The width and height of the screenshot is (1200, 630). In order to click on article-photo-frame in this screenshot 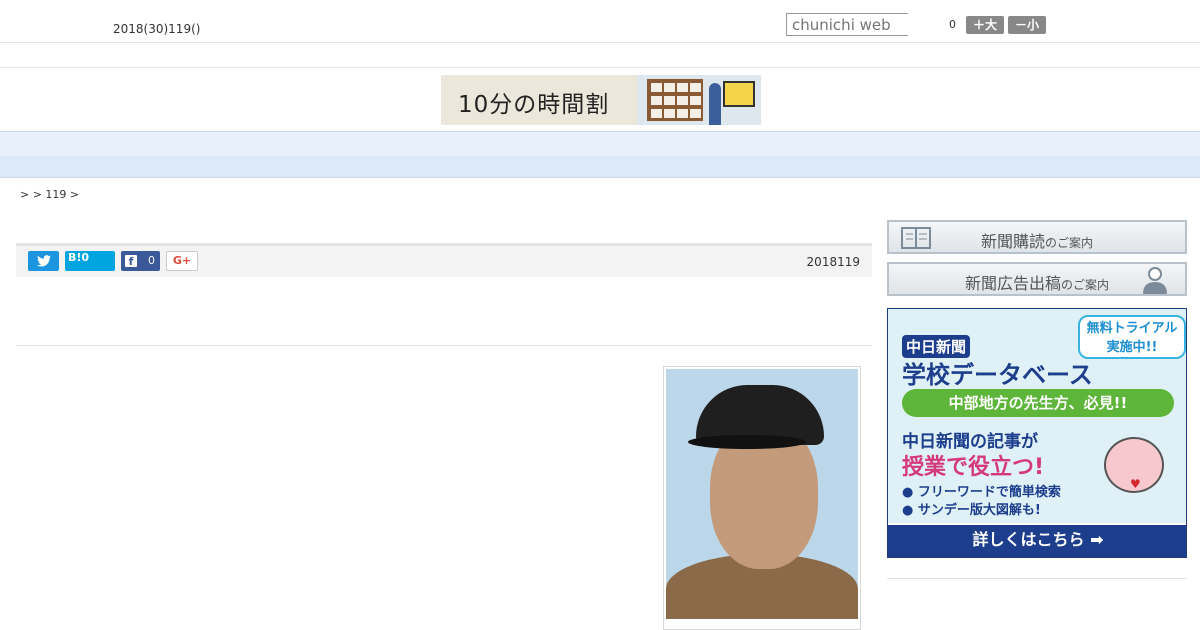, I will do `click(762, 498)`.